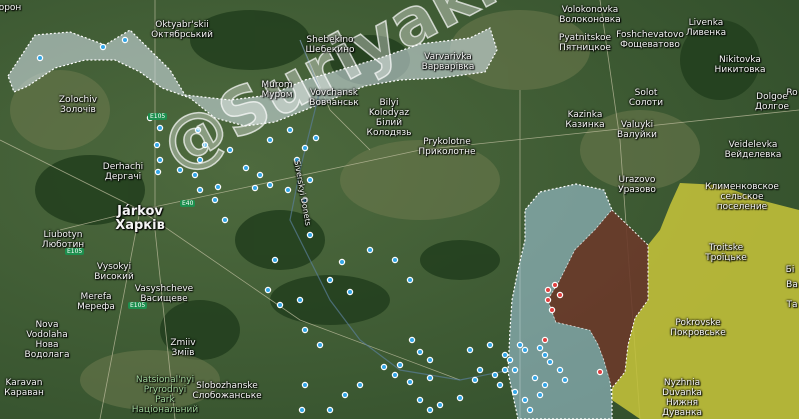 The image size is (799, 419). I want to click on place-label-troitske: Troitske Троїцьке, so click(726, 253).